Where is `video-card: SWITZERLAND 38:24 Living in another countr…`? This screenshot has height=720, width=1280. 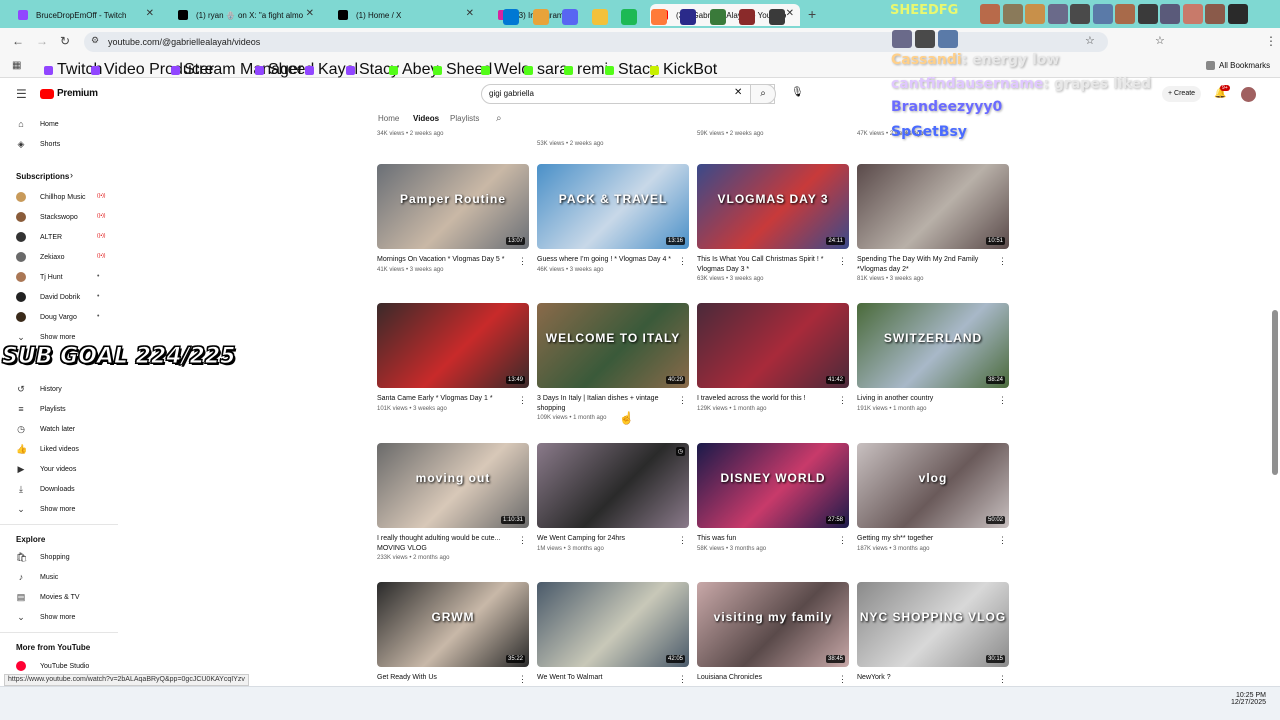
video-card: SWITZERLAND 38:24 Living in another countr… is located at coordinates (933, 357).